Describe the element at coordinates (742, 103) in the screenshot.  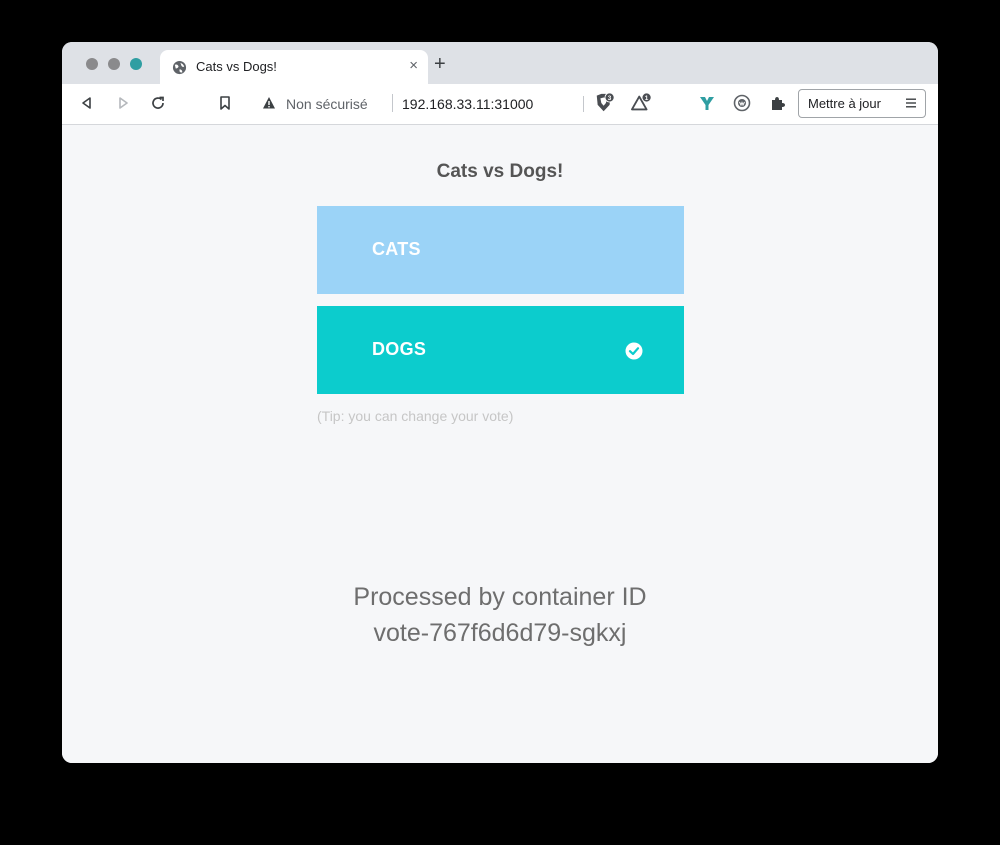
I see `wallet-icon` at that location.